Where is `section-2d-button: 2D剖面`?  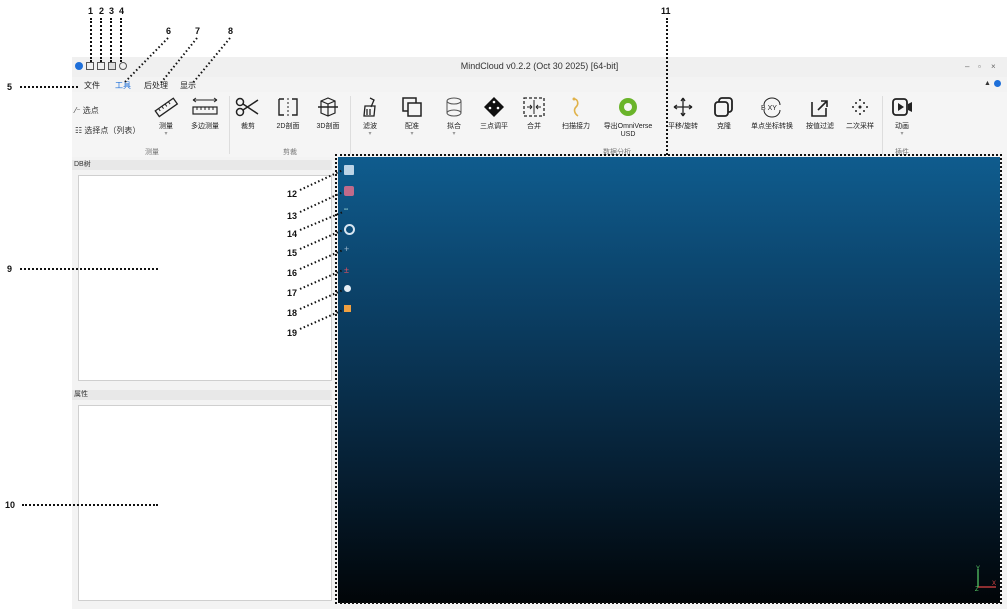 section-2d-button: 2D剖面 is located at coordinates (288, 113).